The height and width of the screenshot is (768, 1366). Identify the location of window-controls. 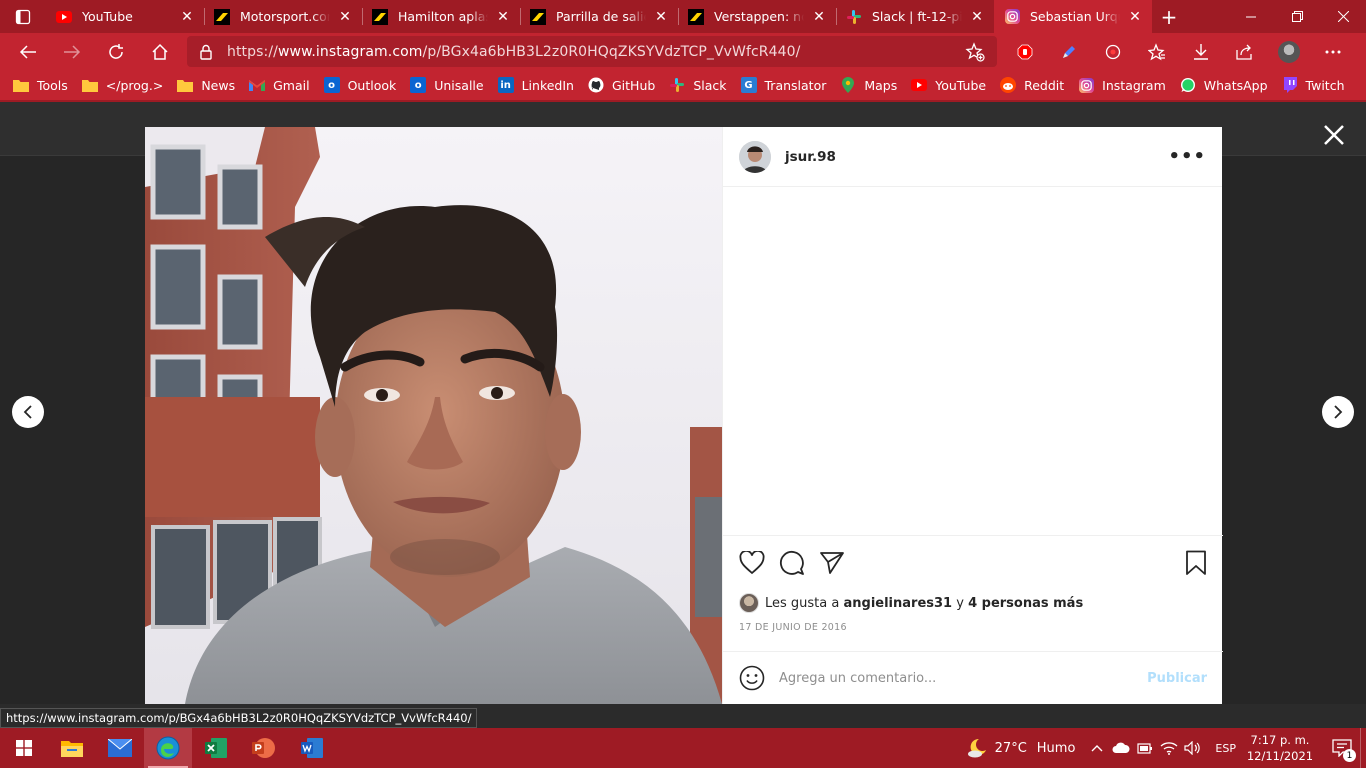
(1297, 16).